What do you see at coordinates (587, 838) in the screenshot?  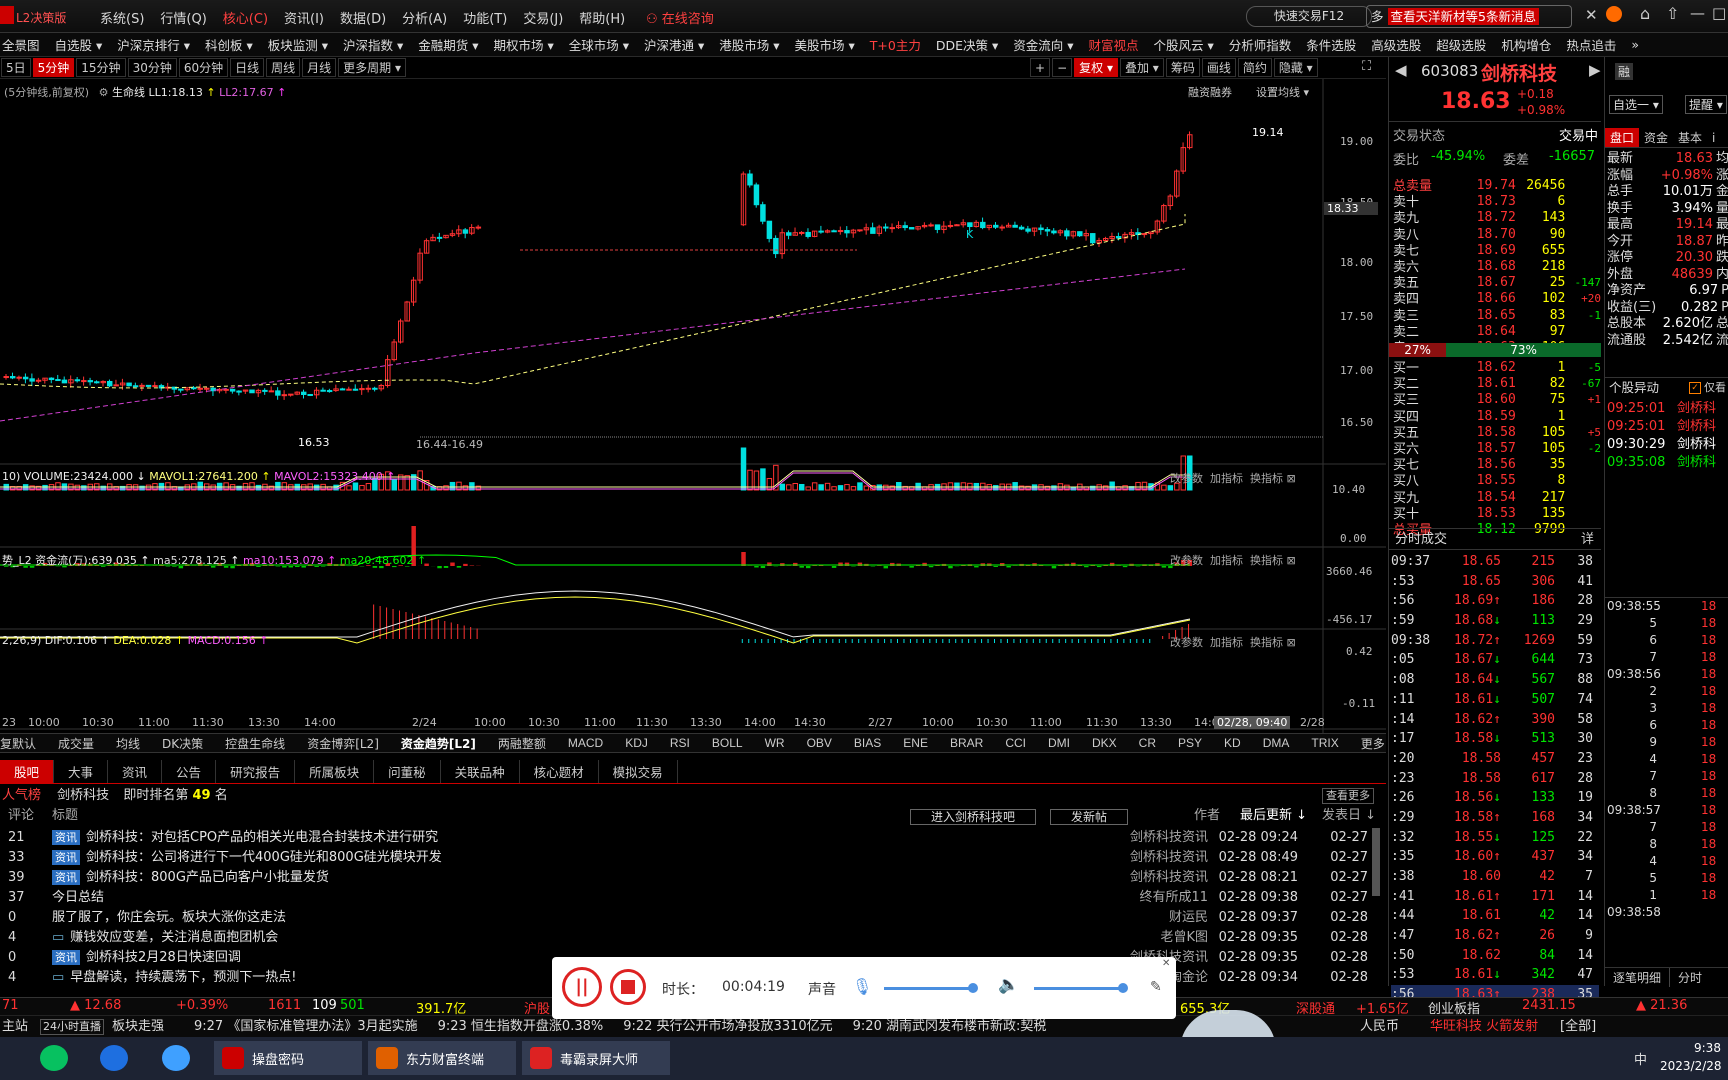 I see `news-title: 资讯 剑桥科技：对包括CPO产品的相关光电混合封装技术进行研究` at bounding box center [587, 838].